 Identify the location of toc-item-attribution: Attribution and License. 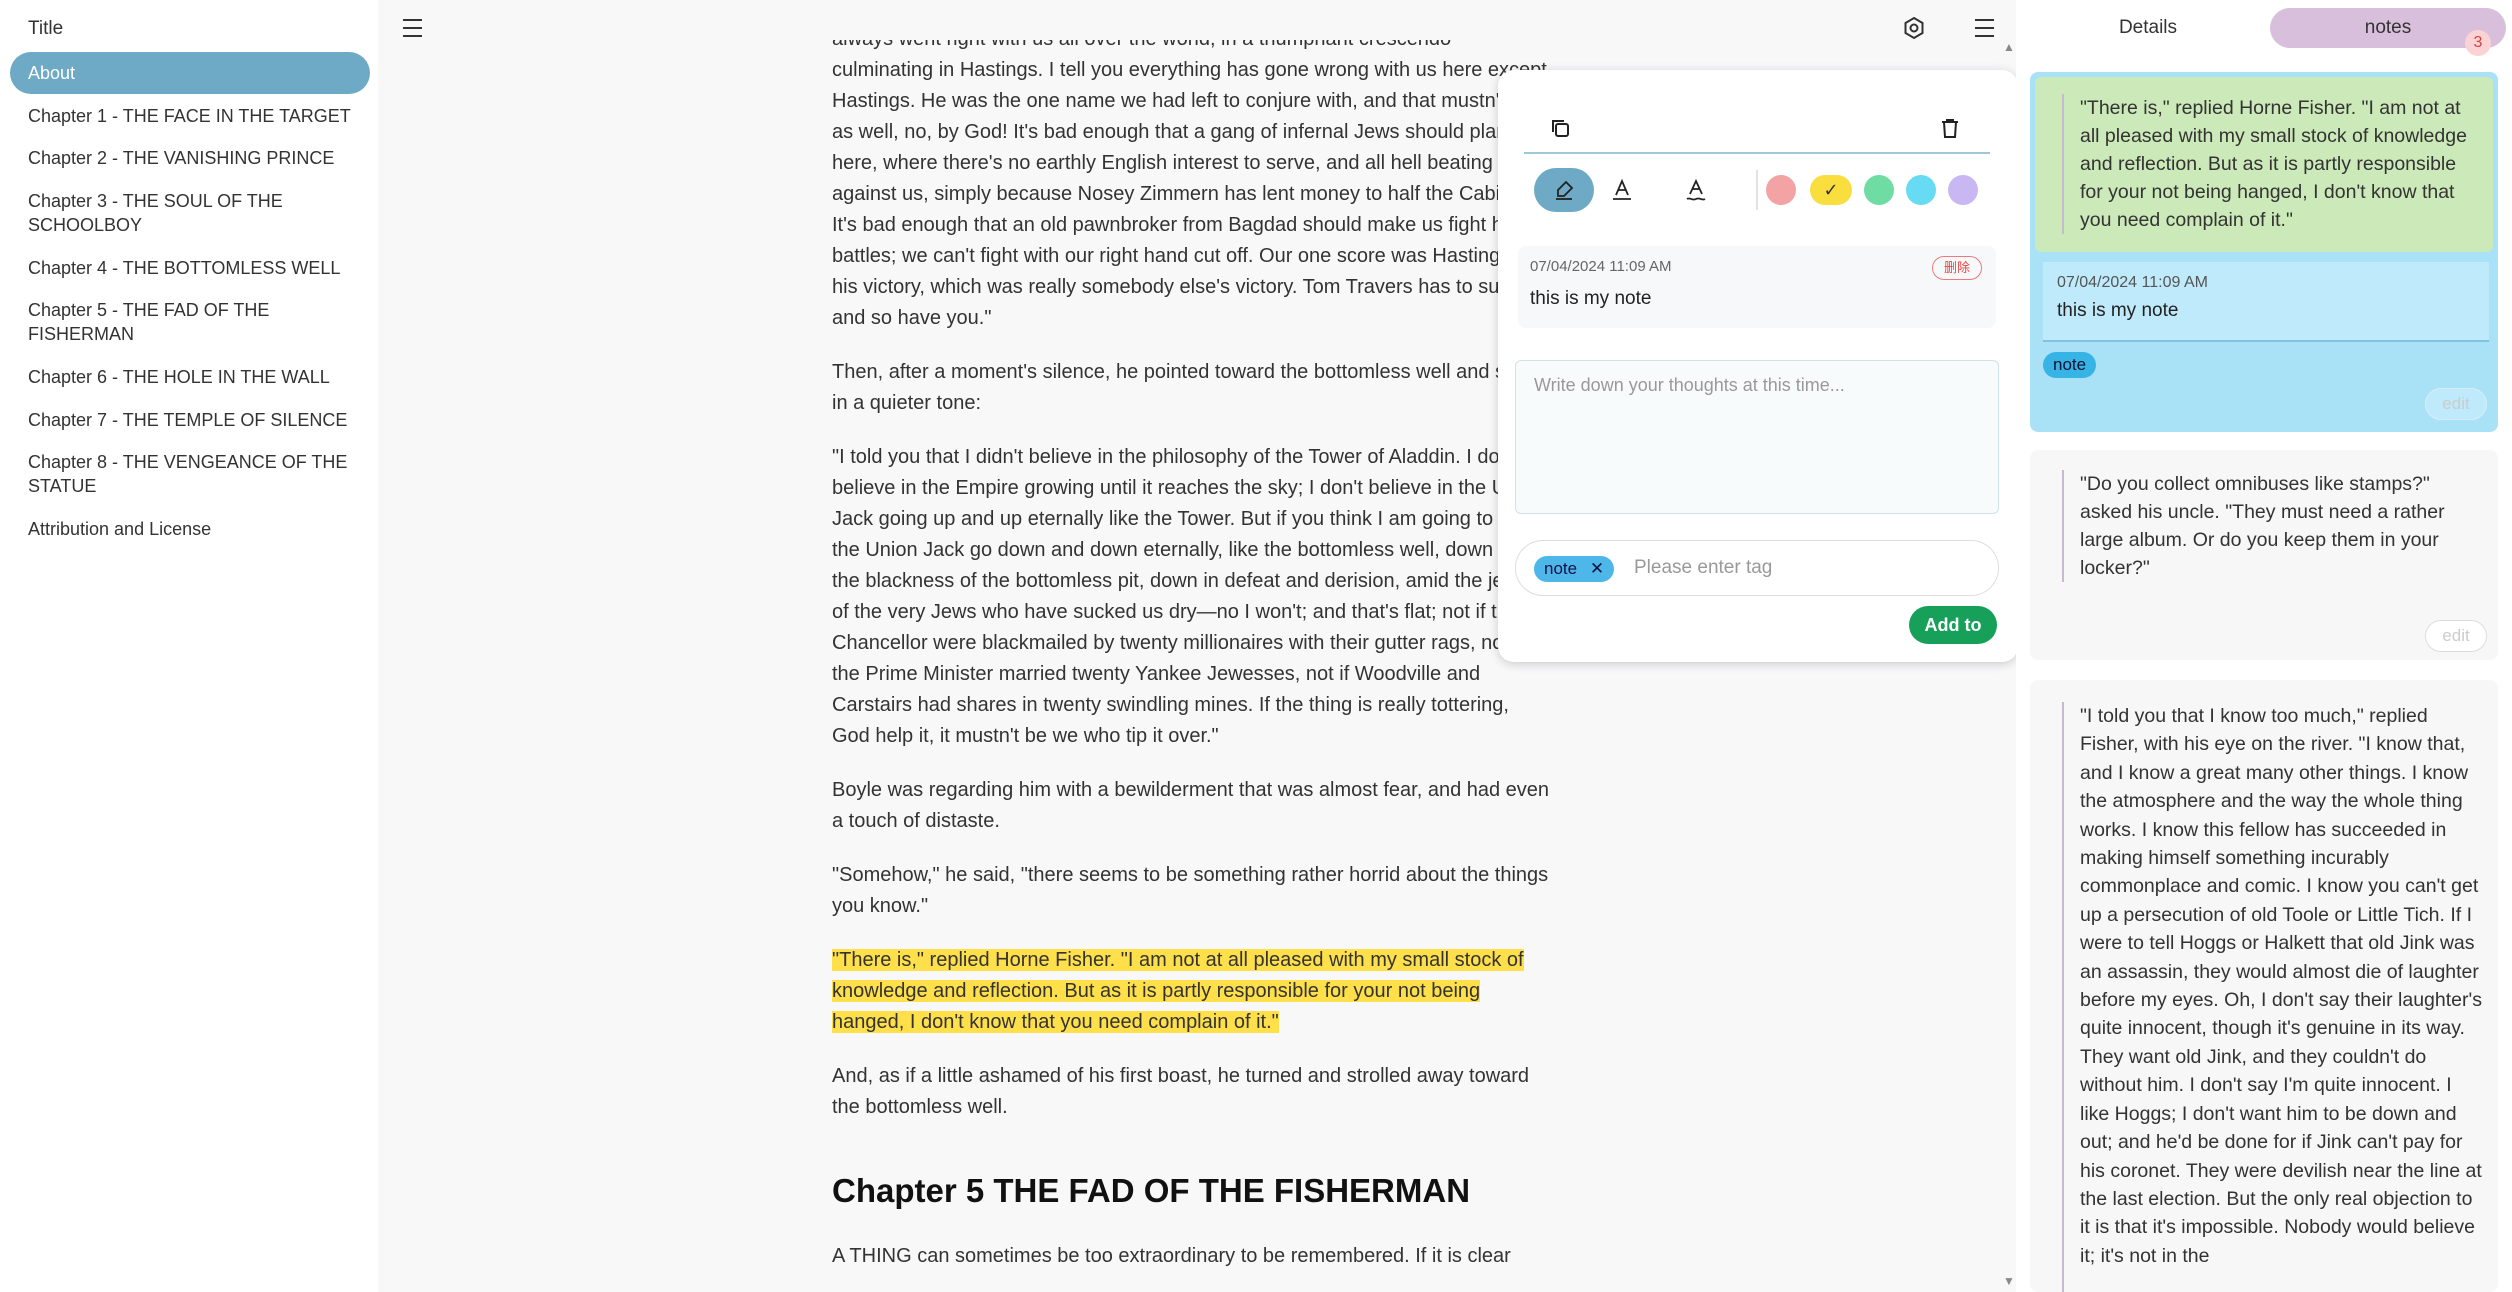
(193, 529).